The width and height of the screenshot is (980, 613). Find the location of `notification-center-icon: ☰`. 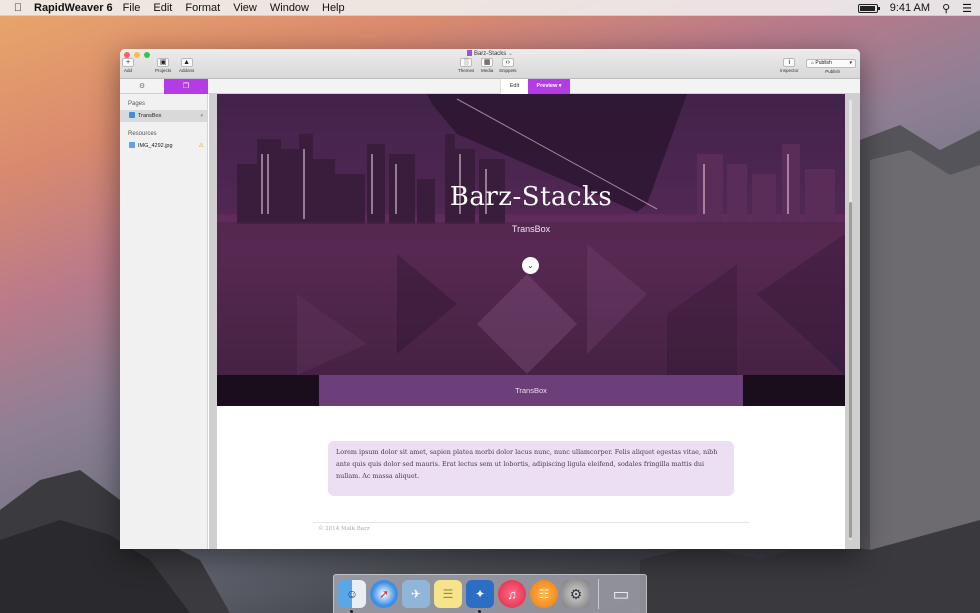

notification-center-icon: ☰ is located at coordinates (967, 8).